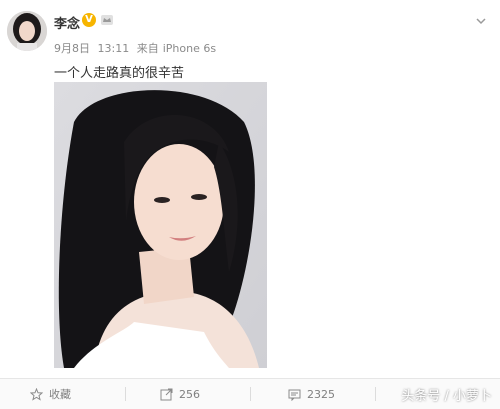 The image size is (500, 409). I want to click on avatar-photo, so click(27, 31).